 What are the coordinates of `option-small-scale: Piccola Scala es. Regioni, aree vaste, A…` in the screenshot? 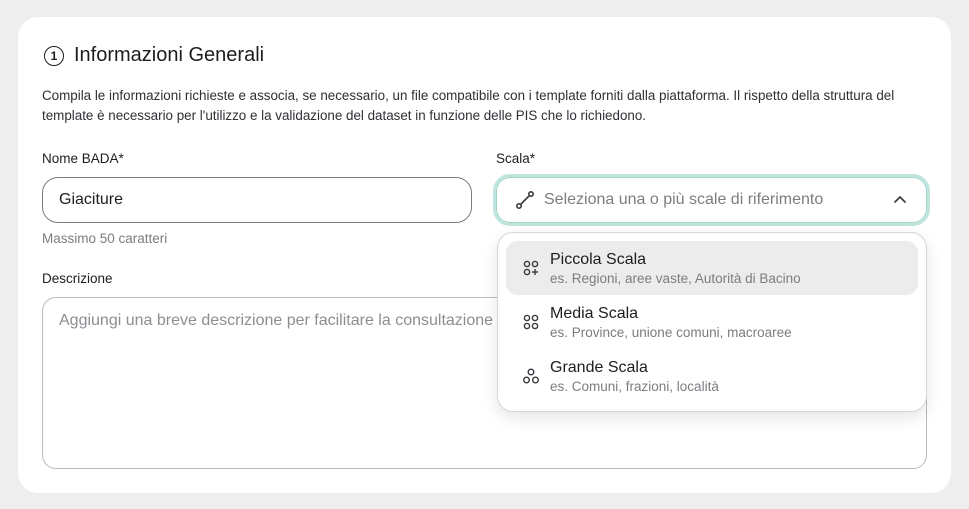 It's located at (712, 268).